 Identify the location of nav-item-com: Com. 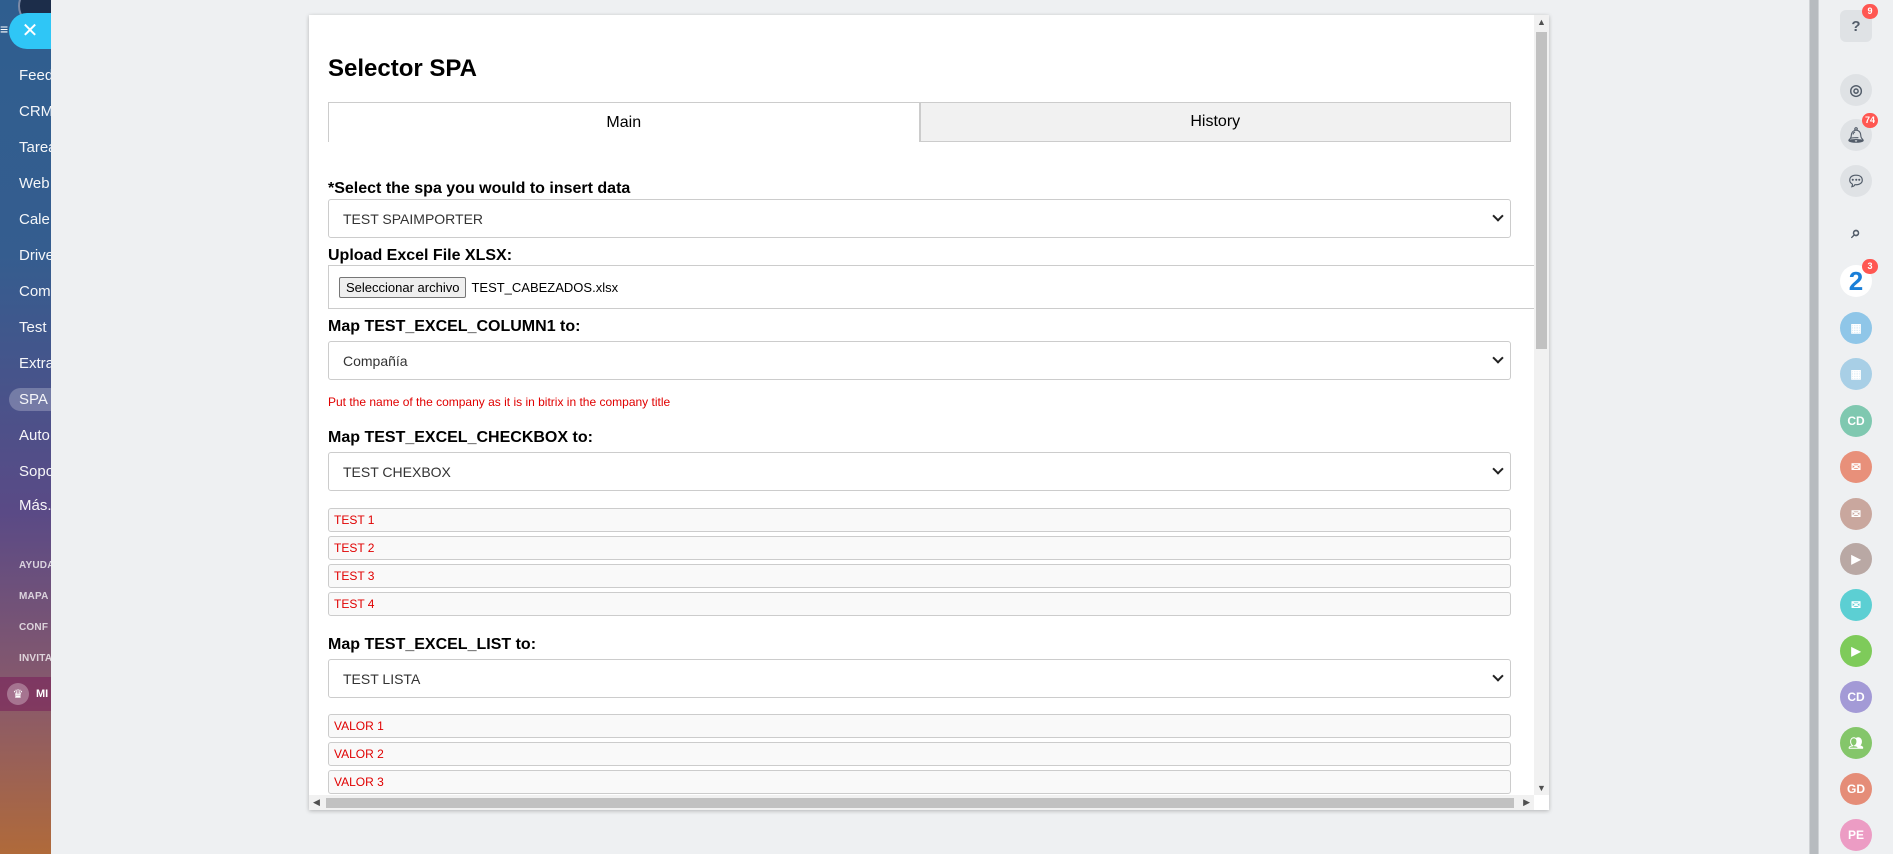
(35, 291).